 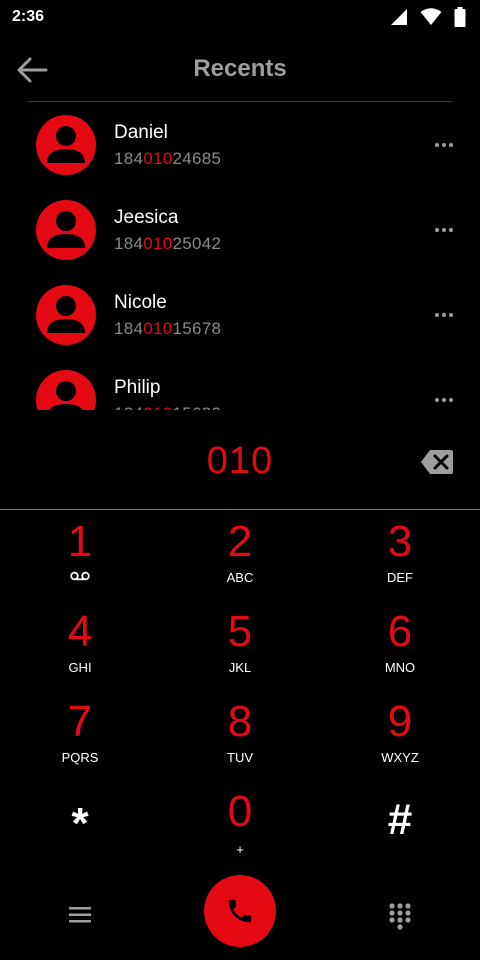 I want to click on contact-name: Nicole, so click(x=140, y=302).